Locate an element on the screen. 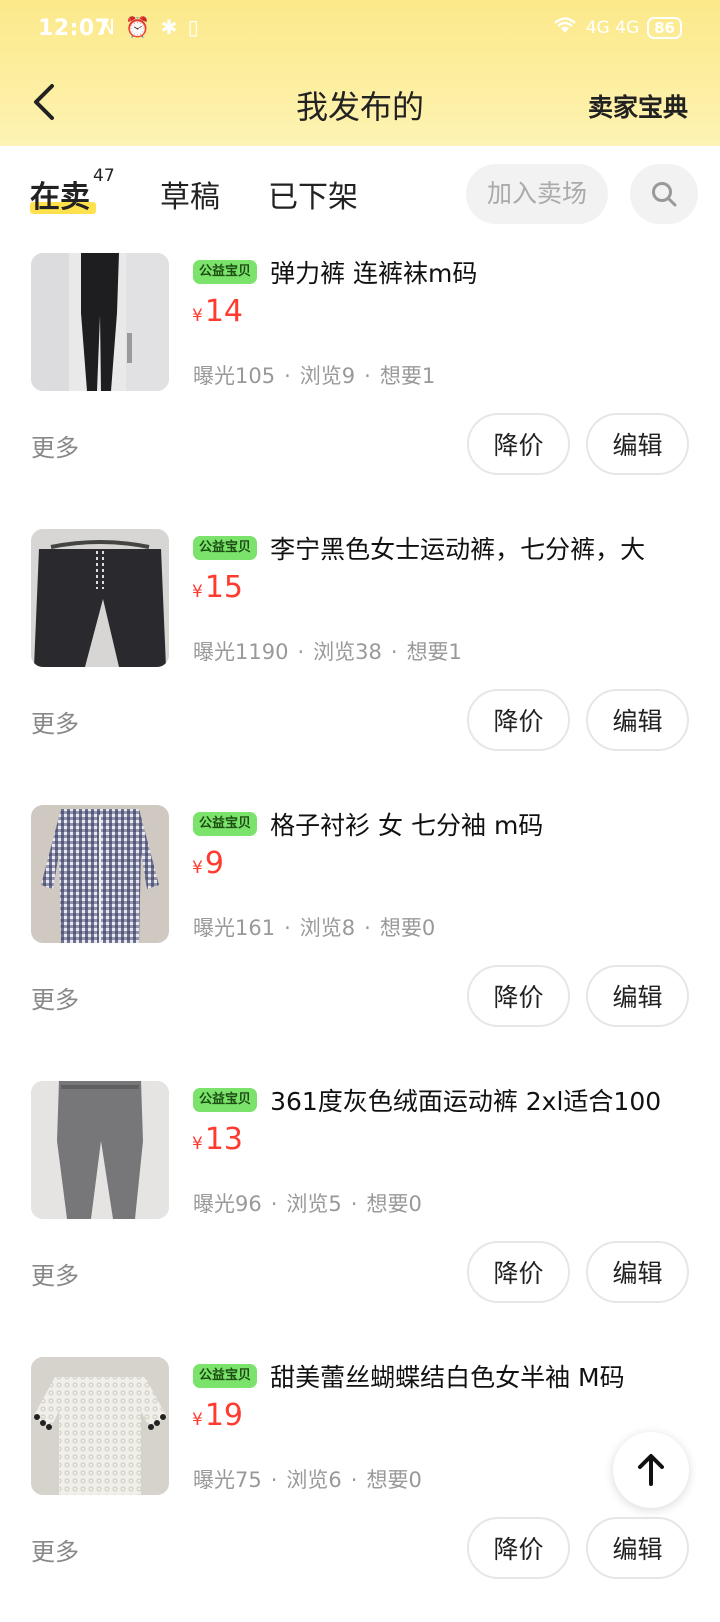 The height and width of the screenshot is (1622, 720). header: 12:07 N ⏰ ✱ ▯ 4G 4G 86 我发布的 卖家宝典 is located at coordinates (360, 73).